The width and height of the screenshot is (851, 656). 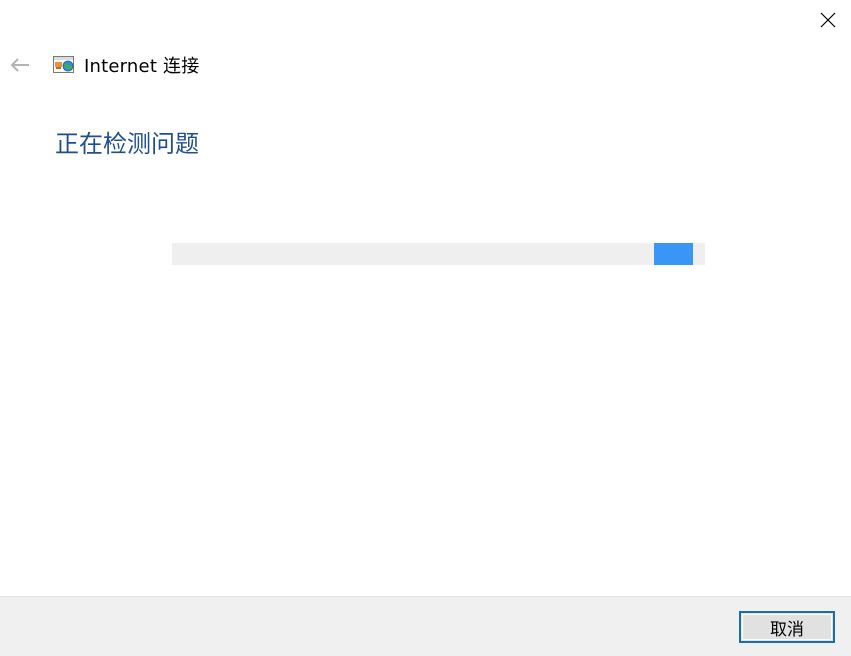 What do you see at coordinates (64, 65) in the screenshot?
I see `network-connection-icon` at bounding box center [64, 65].